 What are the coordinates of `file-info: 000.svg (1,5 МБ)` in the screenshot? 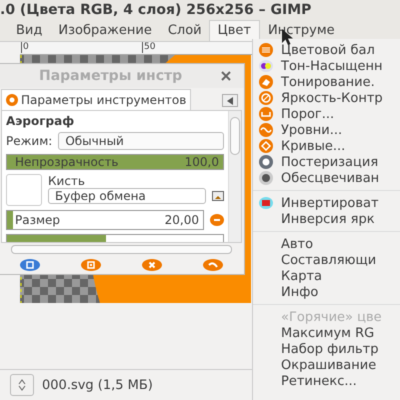 It's located at (97, 385).